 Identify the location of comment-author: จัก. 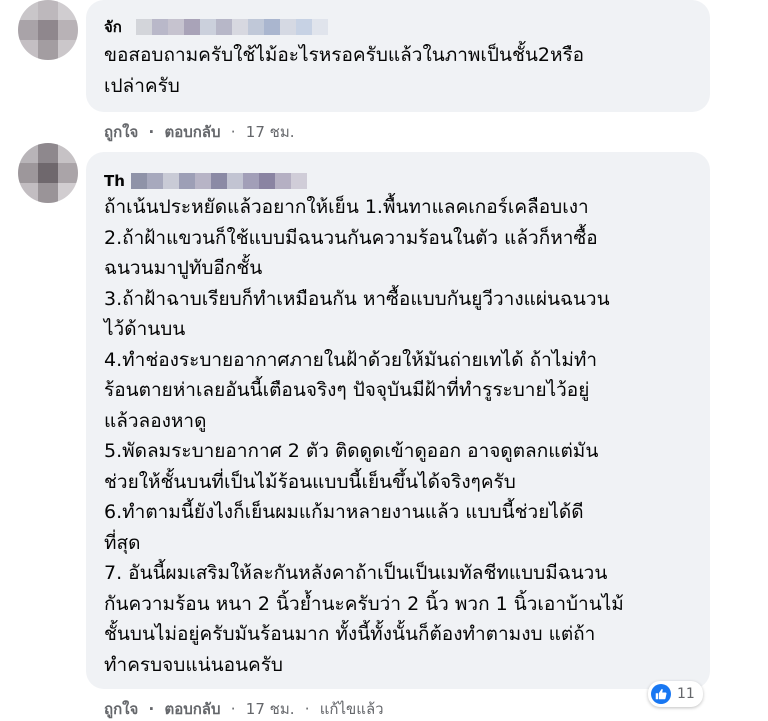
(113, 27).